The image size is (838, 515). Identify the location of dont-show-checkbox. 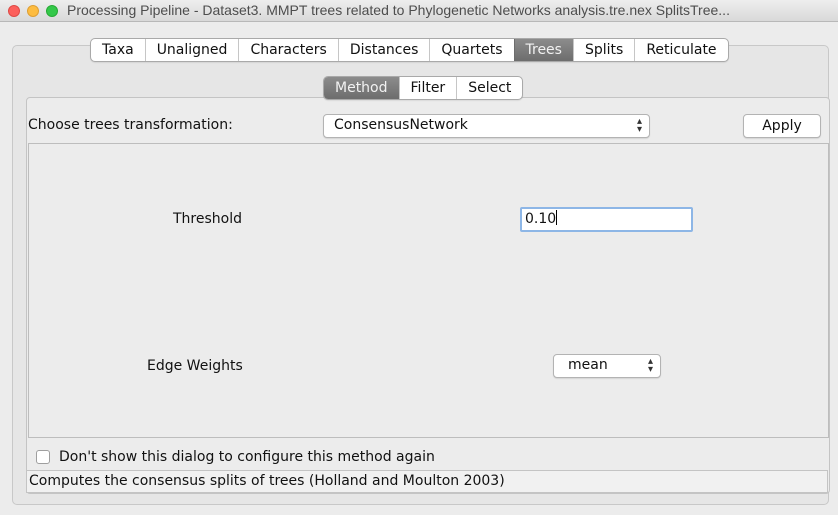
(43, 457).